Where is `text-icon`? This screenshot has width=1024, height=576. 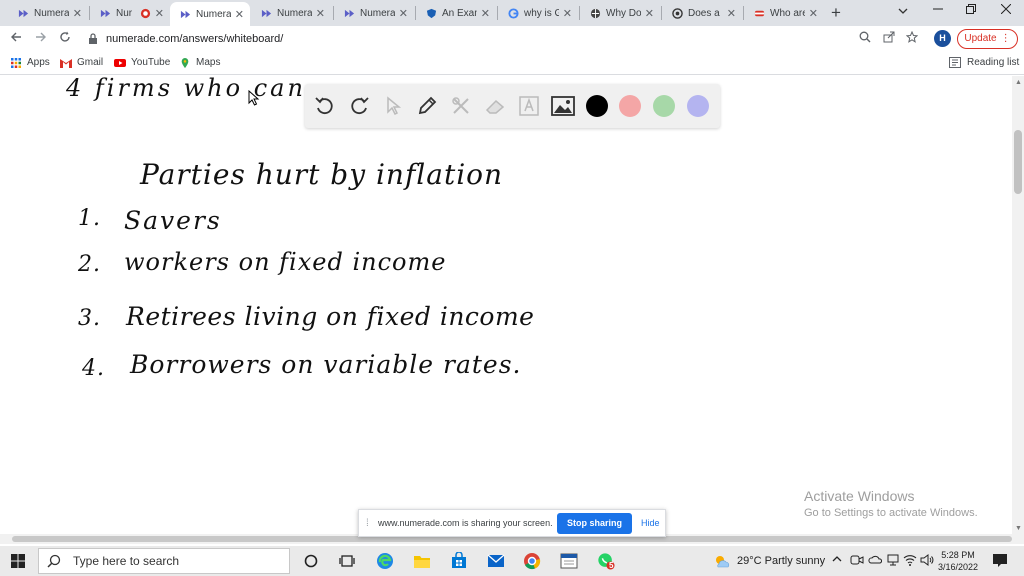 text-icon is located at coordinates (529, 106).